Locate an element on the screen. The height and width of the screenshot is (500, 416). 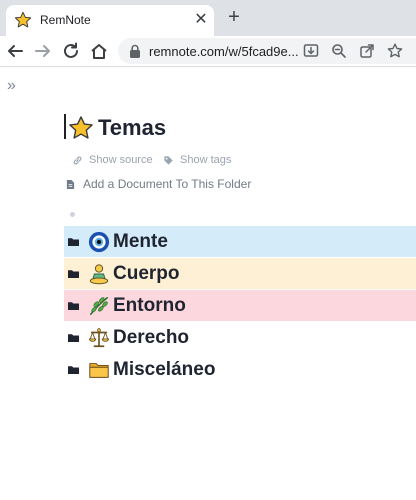
text-cursor is located at coordinates (65, 126).